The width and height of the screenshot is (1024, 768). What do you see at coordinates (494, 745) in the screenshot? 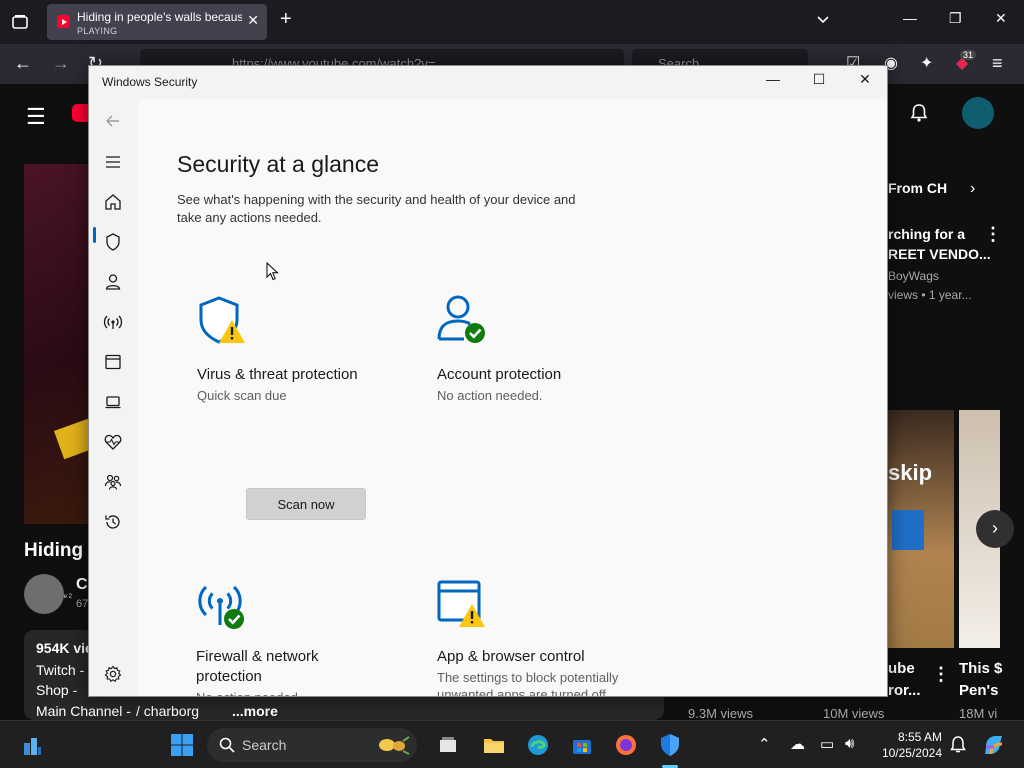
I see `file-explorer-icon` at bounding box center [494, 745].